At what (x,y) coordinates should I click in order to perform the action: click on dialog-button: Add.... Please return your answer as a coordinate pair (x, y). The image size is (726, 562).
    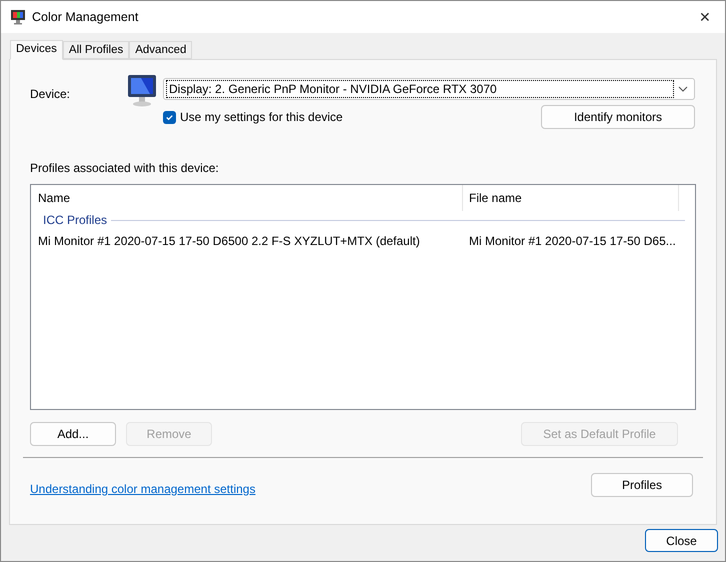
    Looking at the image, I should click on (73, 434).